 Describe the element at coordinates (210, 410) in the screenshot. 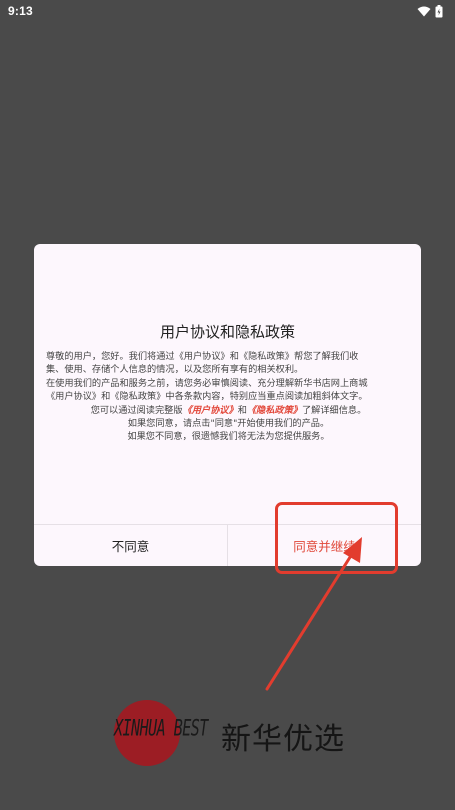

I see `user-agreement-link: 《用户协议》` at that location.